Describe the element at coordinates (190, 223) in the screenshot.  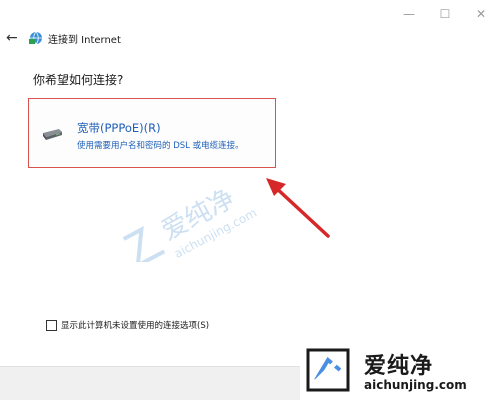
I see `watermark-logo-icon: 爱纯净 aichunjing.com` at that location.